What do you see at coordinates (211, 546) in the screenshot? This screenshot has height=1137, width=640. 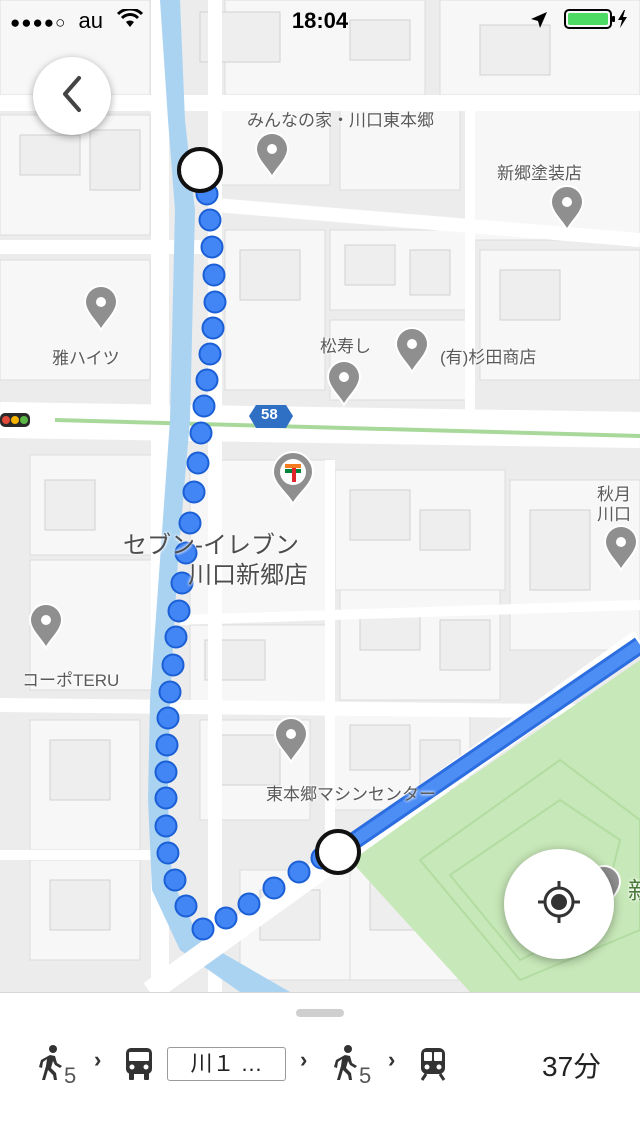 I see `poi-label-seven-eleven: セブン-イレブン` at bounding box center [211, 546].